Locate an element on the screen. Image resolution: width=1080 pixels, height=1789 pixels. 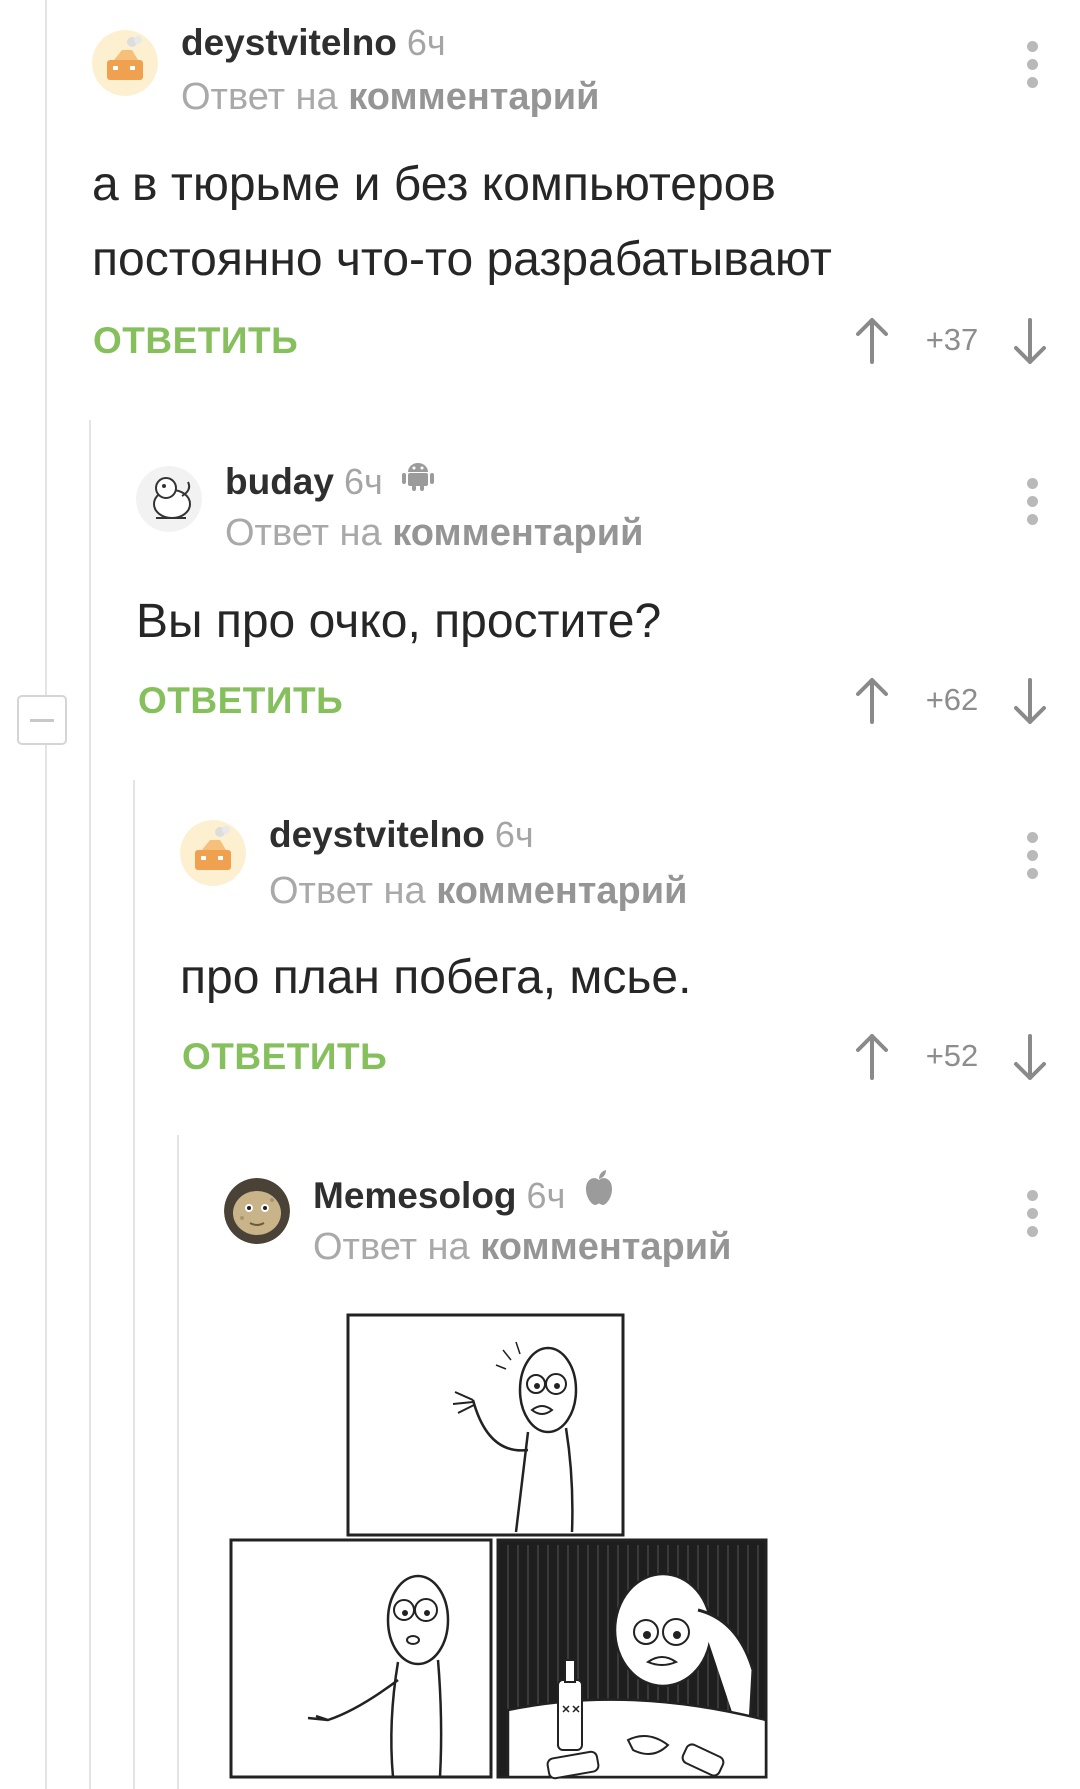
vote-controls: +37 is located at coordinates (952, 341).